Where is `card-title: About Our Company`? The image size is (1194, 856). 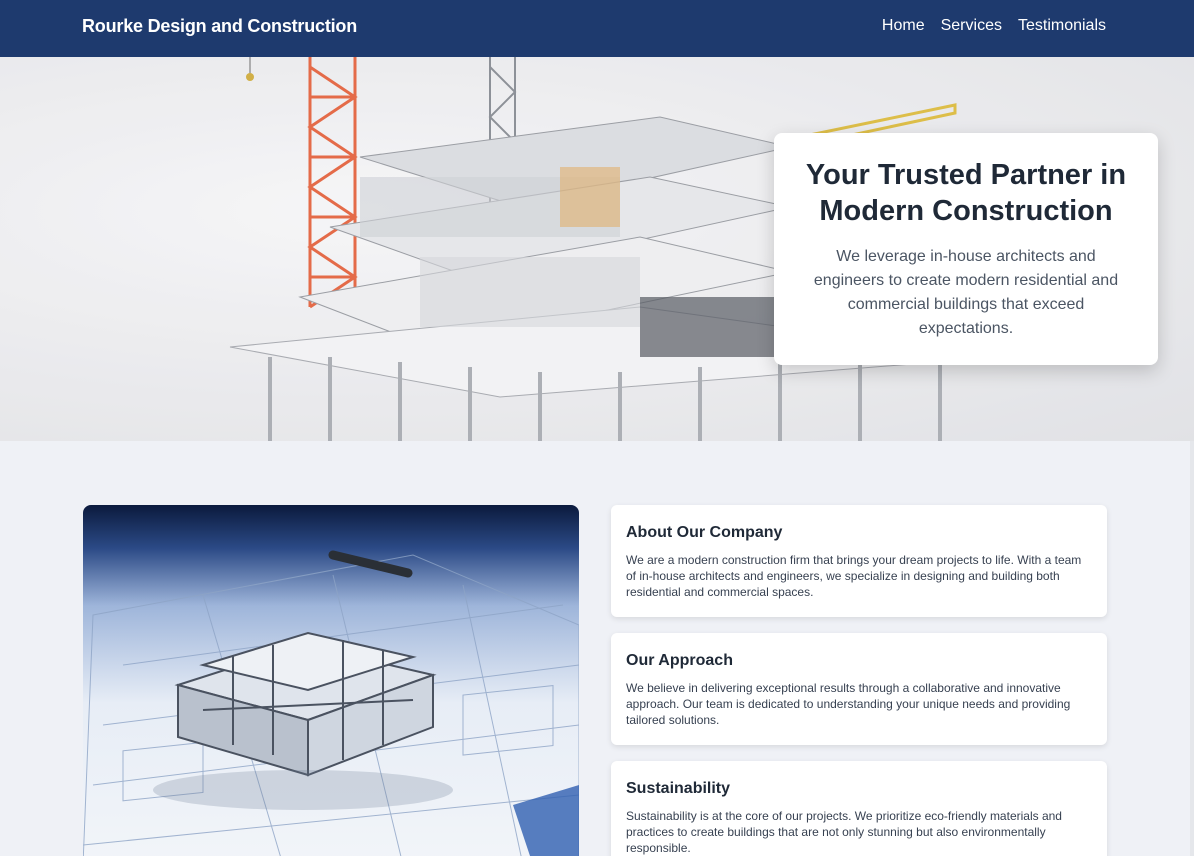 card-title: About Our Company is located at coordinates (704, 532).